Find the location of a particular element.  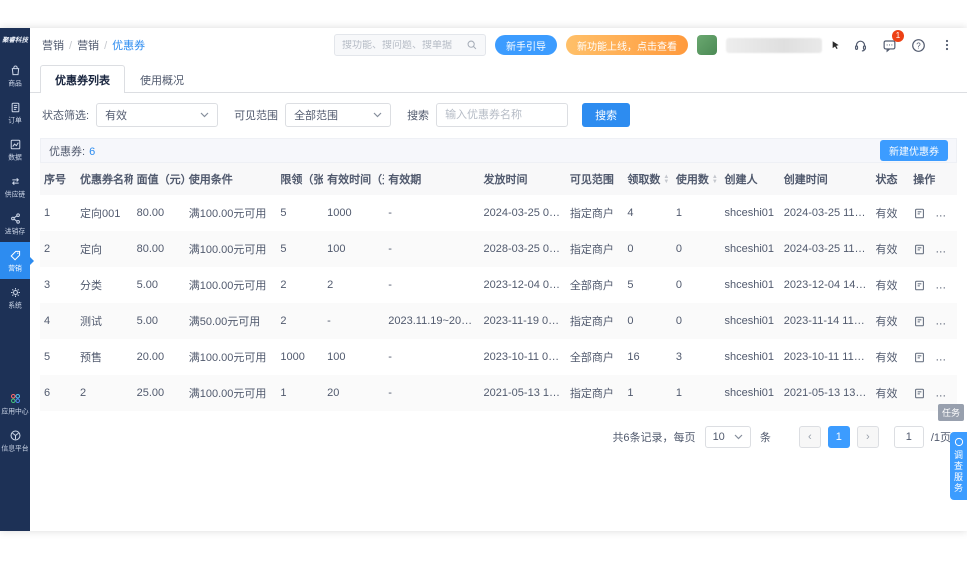

cell-valid_days: - is located at coordinates (329, 321).